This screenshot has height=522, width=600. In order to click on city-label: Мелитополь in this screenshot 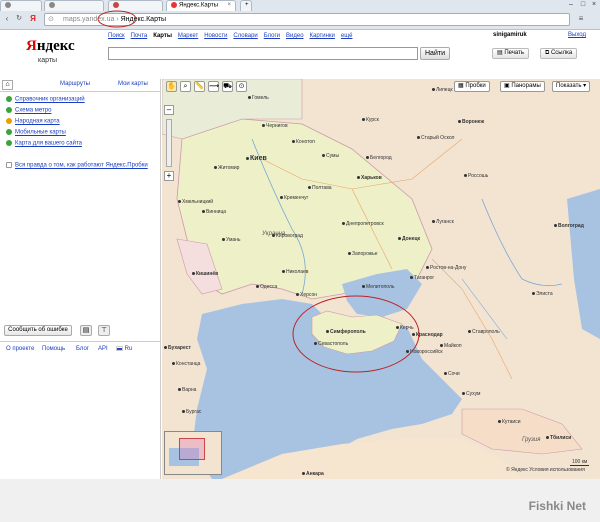, I will do `click(378, 287)`.